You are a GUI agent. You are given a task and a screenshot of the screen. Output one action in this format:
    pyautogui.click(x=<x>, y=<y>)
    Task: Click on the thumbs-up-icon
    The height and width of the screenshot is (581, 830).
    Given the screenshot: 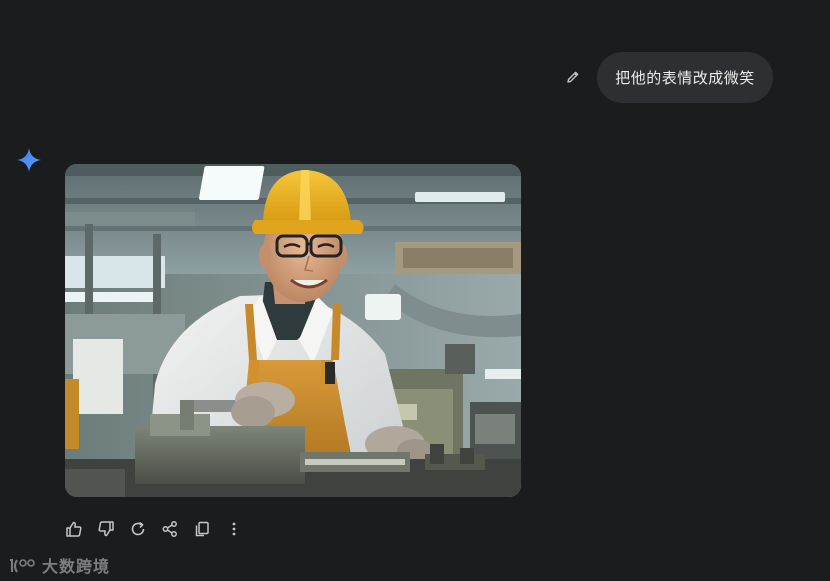 What is the action you would take?
    pyautogui.click(x=74, y=529)
    